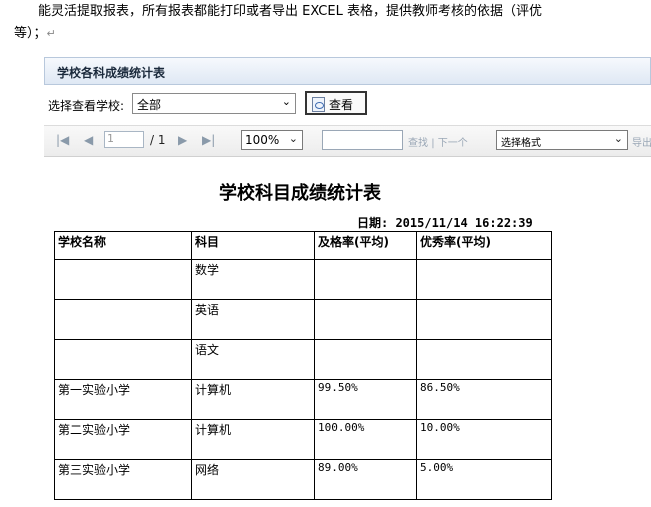 The image size is (651, 507). What do you see at coordinates (30, 33) in the screenshot?
I see `paragraph-line-2-text: 等）；` at bounding box center [30, 33].